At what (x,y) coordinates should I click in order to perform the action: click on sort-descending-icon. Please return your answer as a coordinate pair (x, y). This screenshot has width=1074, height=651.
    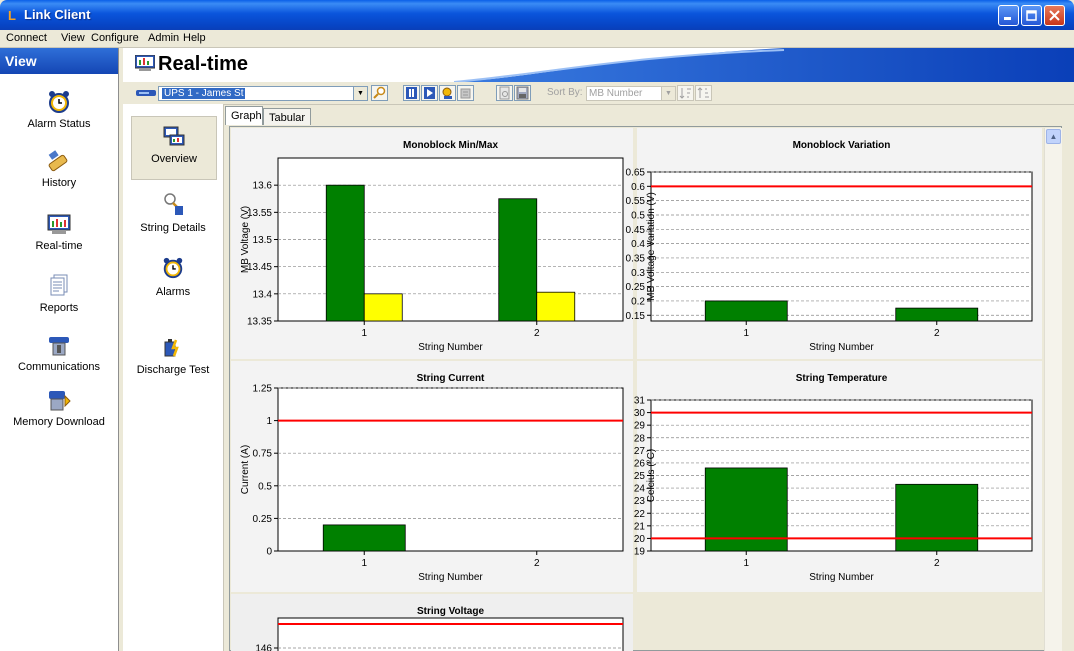
    Looking at the image, I should click on (685, 93).